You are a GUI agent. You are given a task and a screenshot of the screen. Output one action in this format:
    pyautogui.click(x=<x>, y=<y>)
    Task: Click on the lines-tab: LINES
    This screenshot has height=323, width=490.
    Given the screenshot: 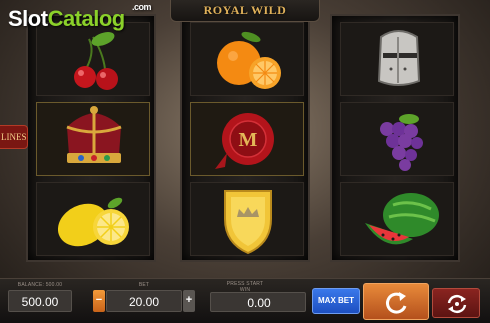 What is the action you would take?
    pyautogui.click(x=14, y=137)
    